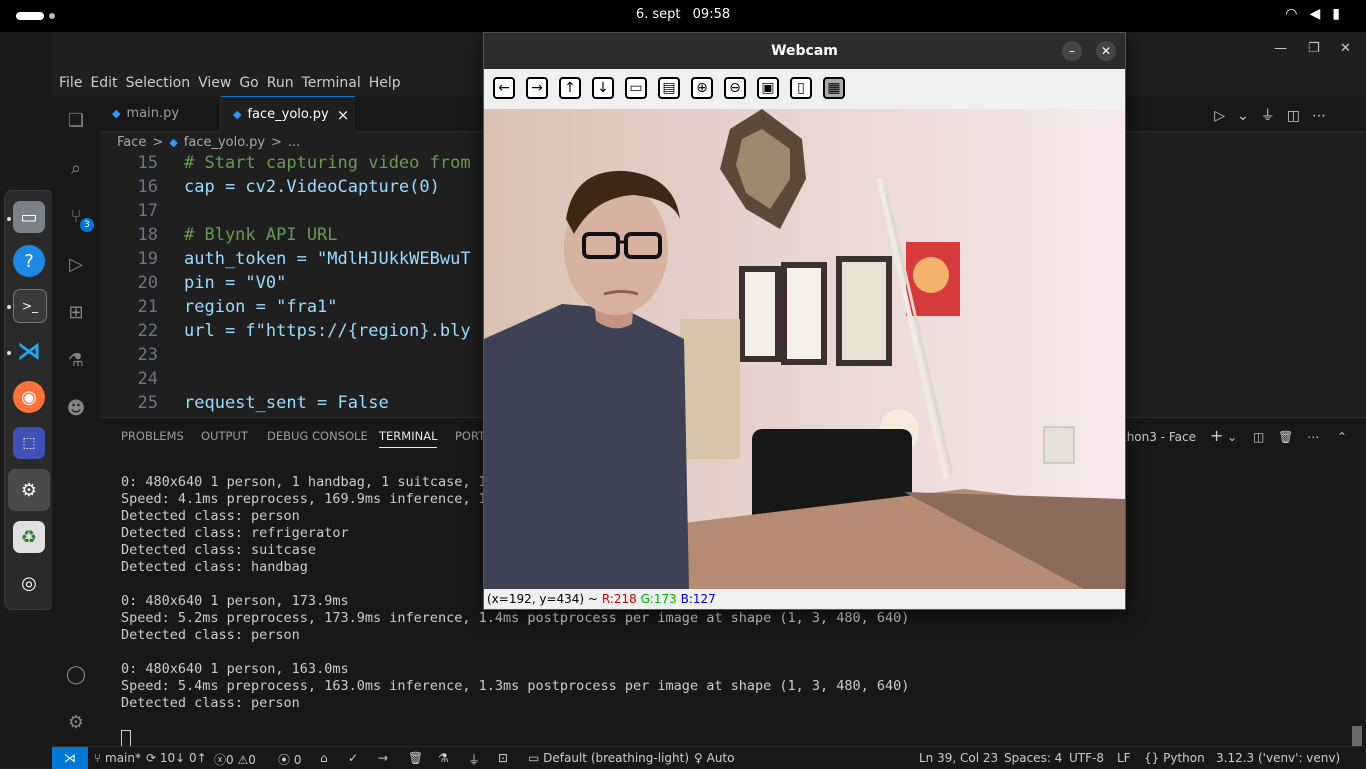 The width and height of the screenshot is (1366, 769). What do you see at coordinates (29, 351) in the screenshot?
I see `vscode-icon: ⋊` at bounding box center [29, 351].